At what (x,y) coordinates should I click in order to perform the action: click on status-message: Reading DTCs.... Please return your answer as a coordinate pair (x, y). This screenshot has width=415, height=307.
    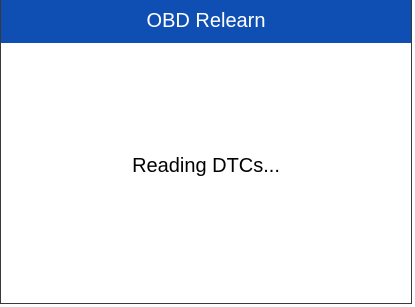
    Looking at the image, I should click on (206, 165).